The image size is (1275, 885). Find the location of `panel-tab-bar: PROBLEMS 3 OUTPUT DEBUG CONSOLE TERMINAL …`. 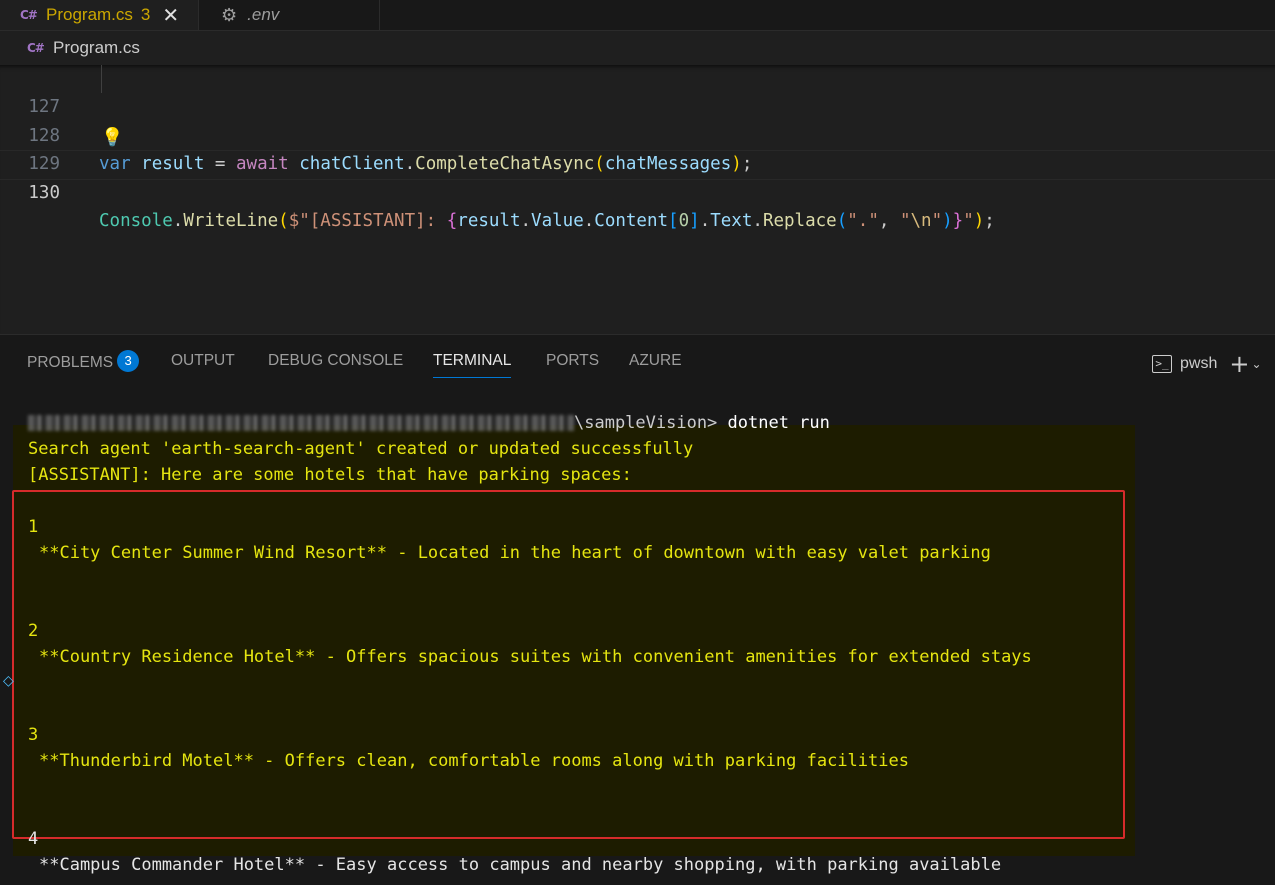

panel-tab-bar: PROBLEMS 3 OUTPUT DEBUG CONSOLE TERMINAL … is located at coordinates (637, 362).